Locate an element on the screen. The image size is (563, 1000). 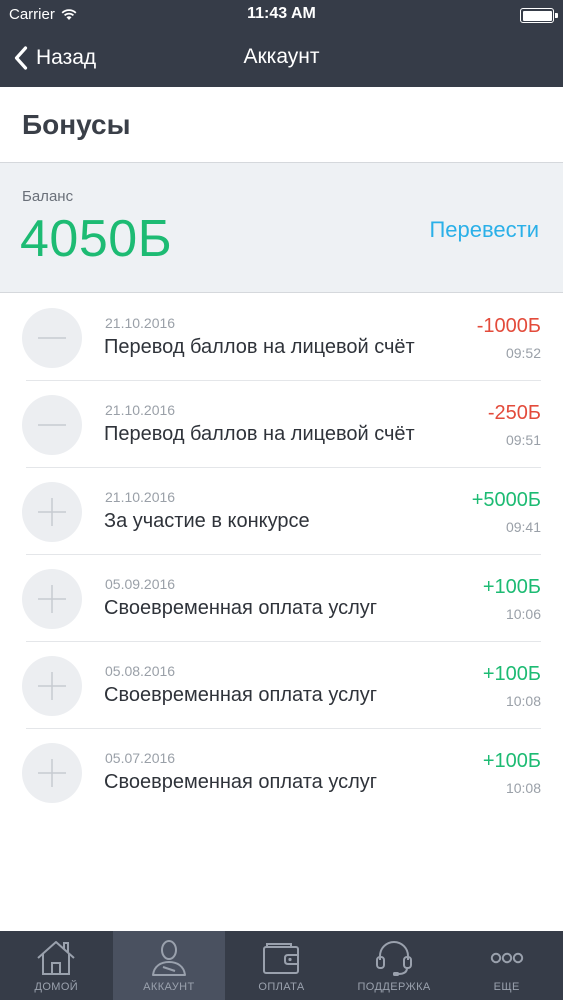
section-header: Бонусы is located at coordinates (281, 125).